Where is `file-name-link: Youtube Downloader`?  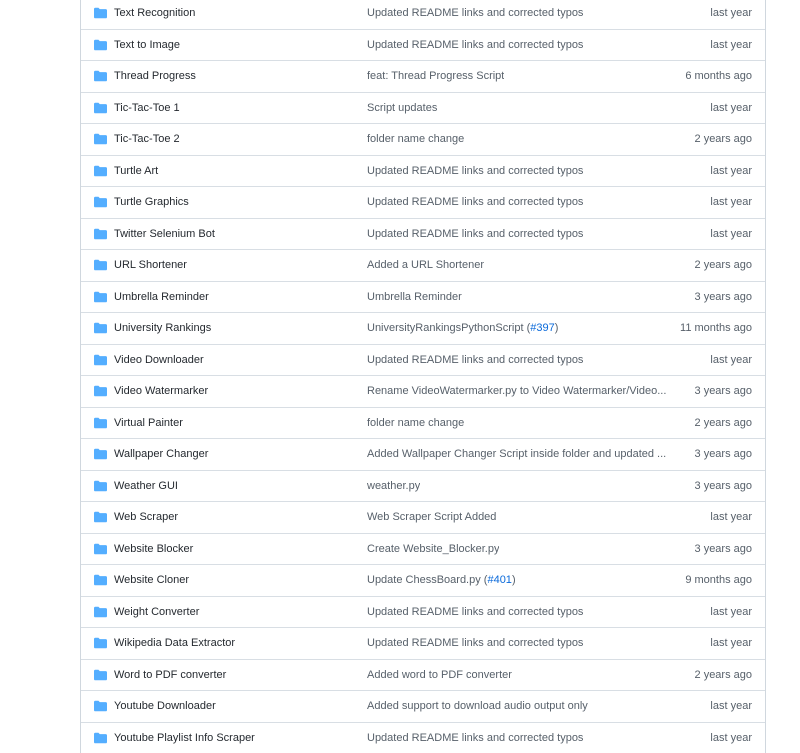 file-name-link: Youtube Downloader is located at coordinates (165, 706).